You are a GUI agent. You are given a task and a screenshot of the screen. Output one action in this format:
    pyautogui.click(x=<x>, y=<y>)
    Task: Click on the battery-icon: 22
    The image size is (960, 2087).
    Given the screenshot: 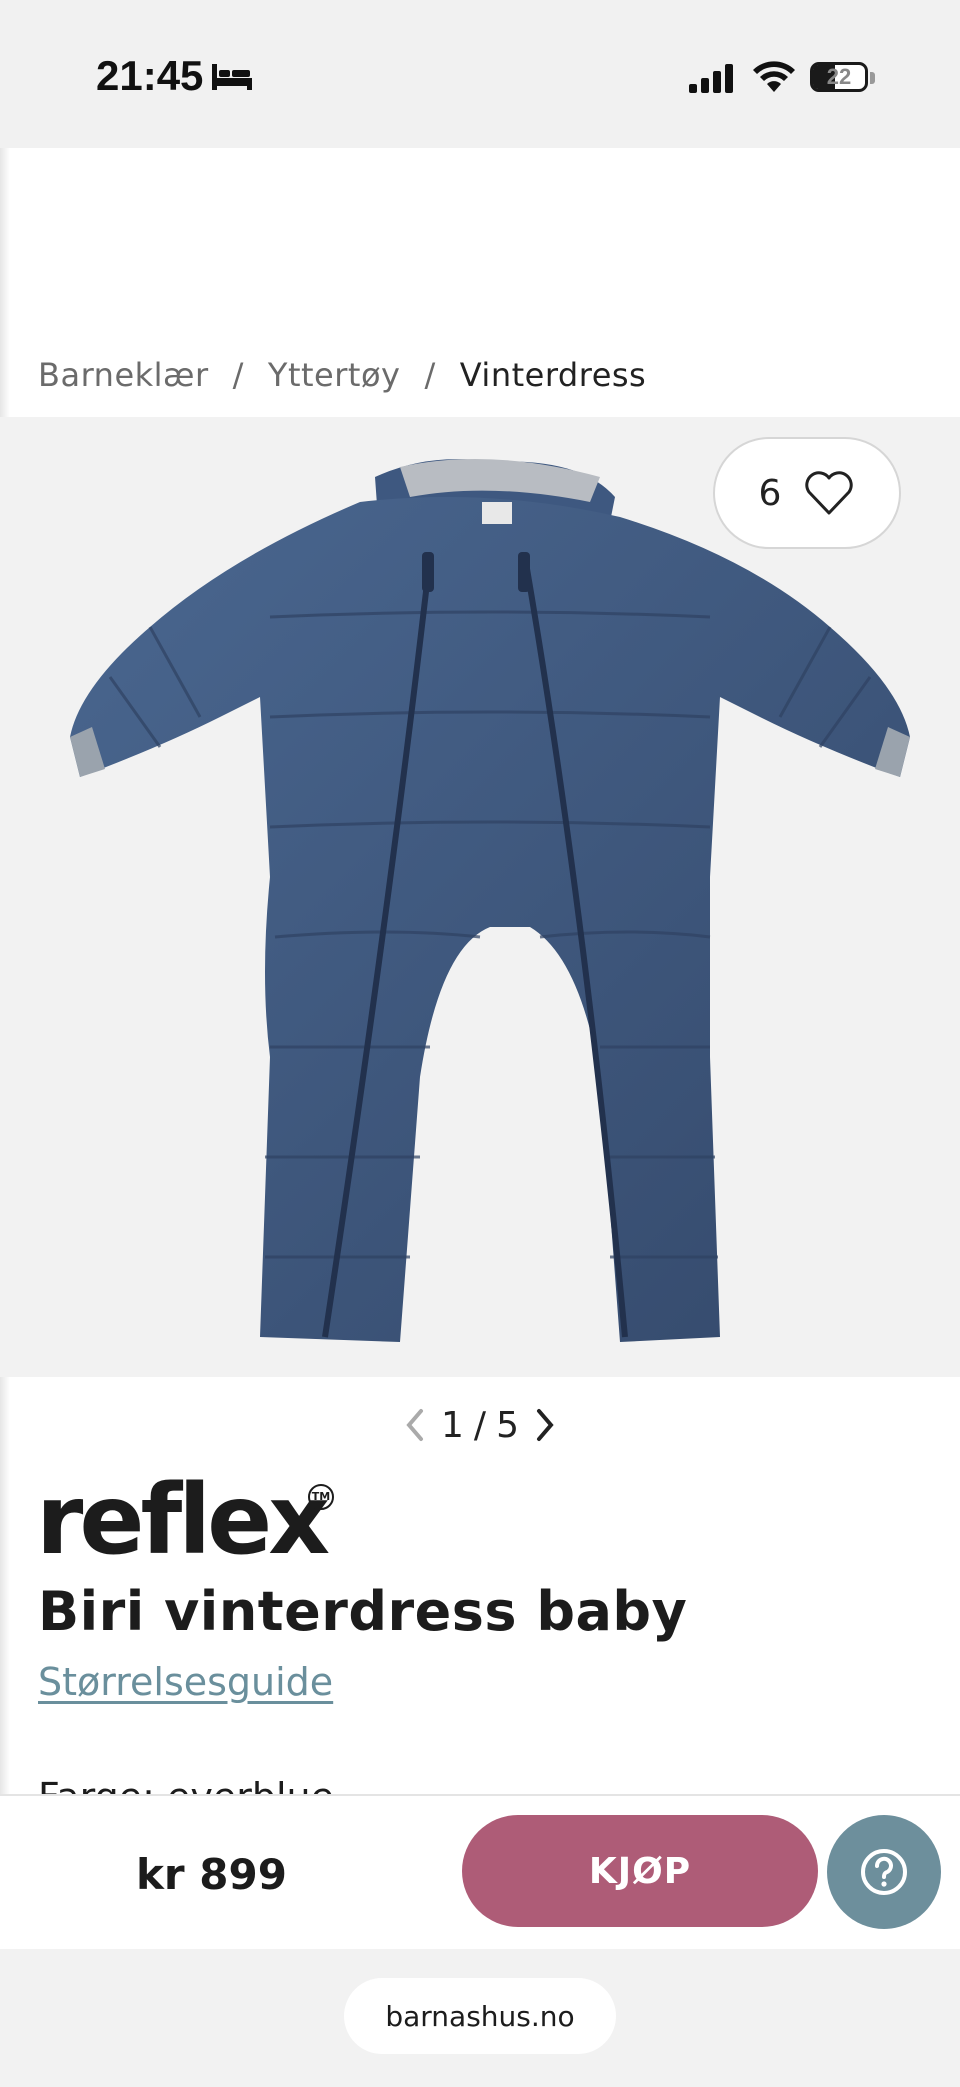 What is the action you would take?
    pyautogui.click(x=842, y=78)
    